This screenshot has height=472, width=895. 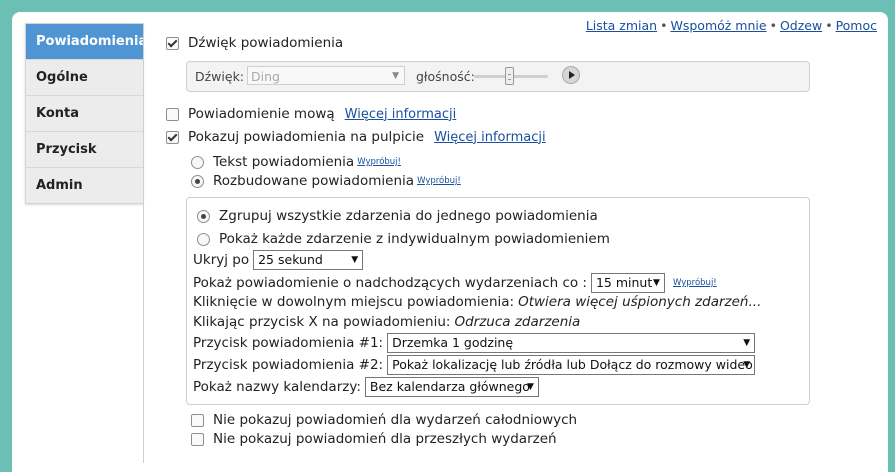 What do you see at coordinates (172, 43) in the screenshot?
I see `sound-checkbox` at bounding box center [172, 43].